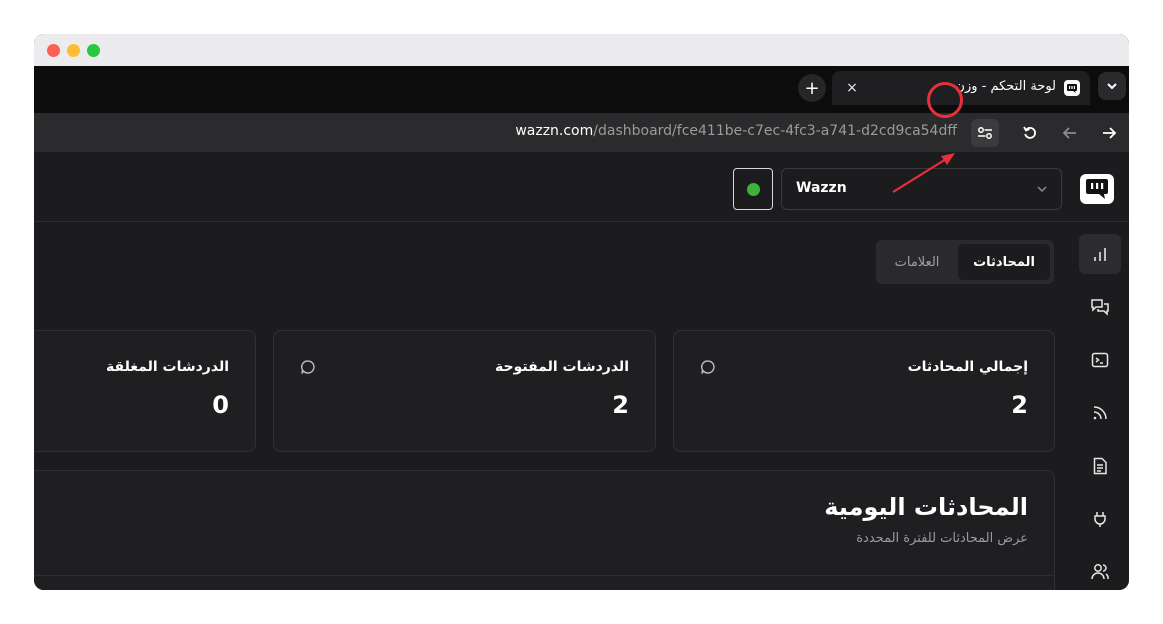 Image resolution: width=1163 pixels, height=624 pixels. I want to click on terminal-icon, so click(1100, 360).